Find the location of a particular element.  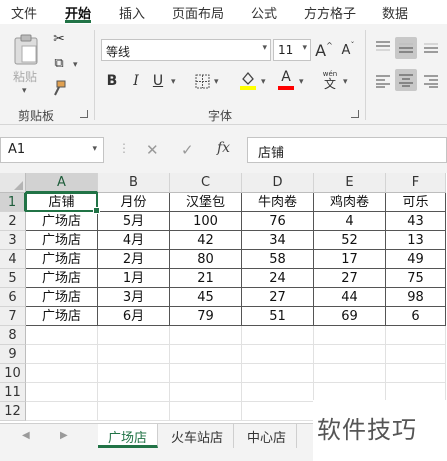

cell-b6: 3月 is located at coordinates (134, 297).